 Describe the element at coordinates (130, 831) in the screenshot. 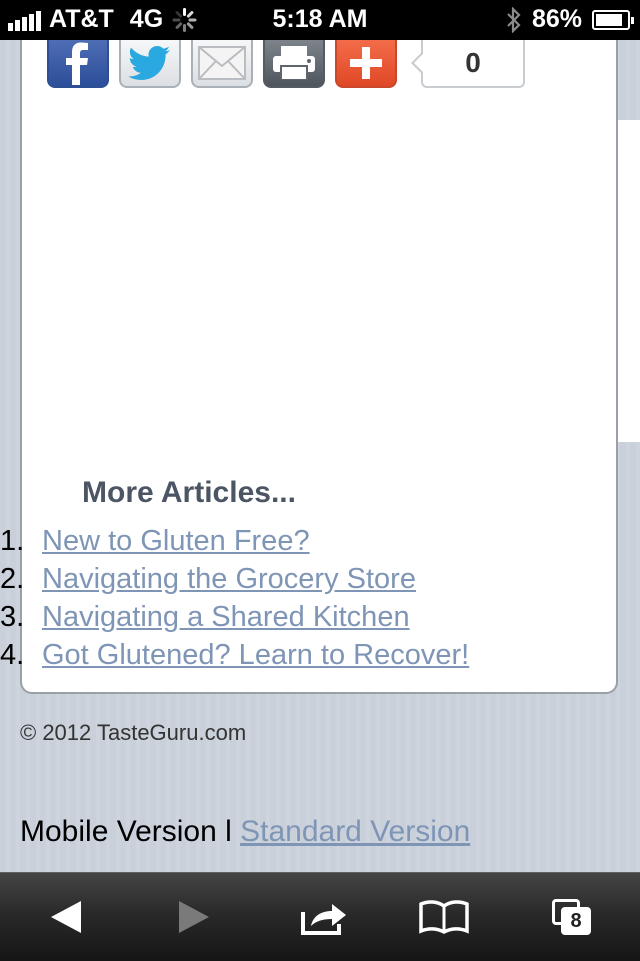

I see `mobile-version-label: Mobile Version l` at that location.